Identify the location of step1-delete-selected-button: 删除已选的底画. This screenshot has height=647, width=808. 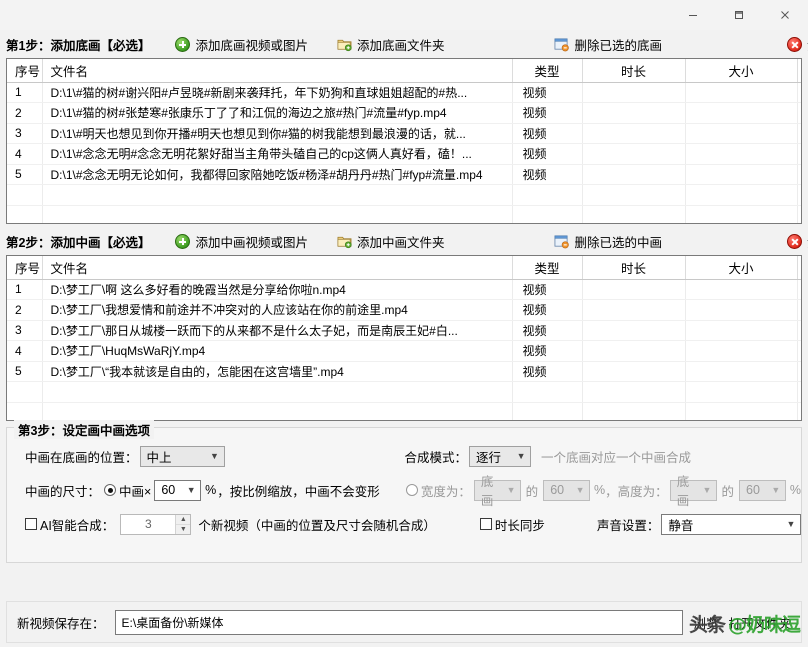
(608, 44).